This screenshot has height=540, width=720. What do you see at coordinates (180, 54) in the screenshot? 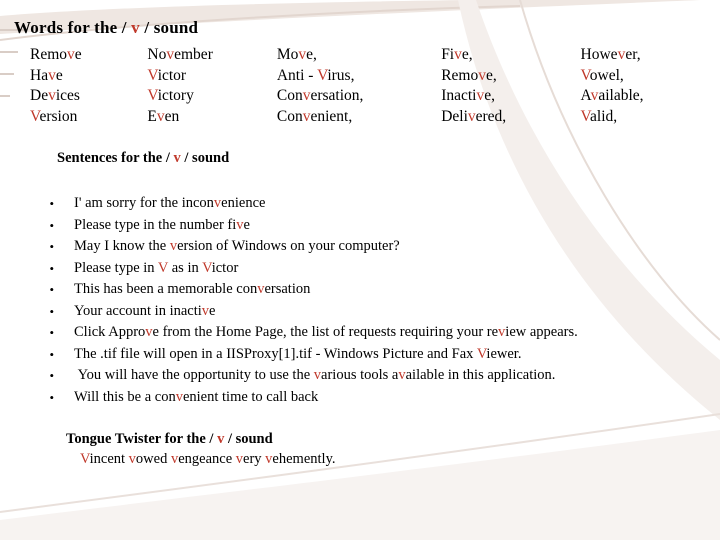
I see `word-cell: November` at bounding box center [180, 54].